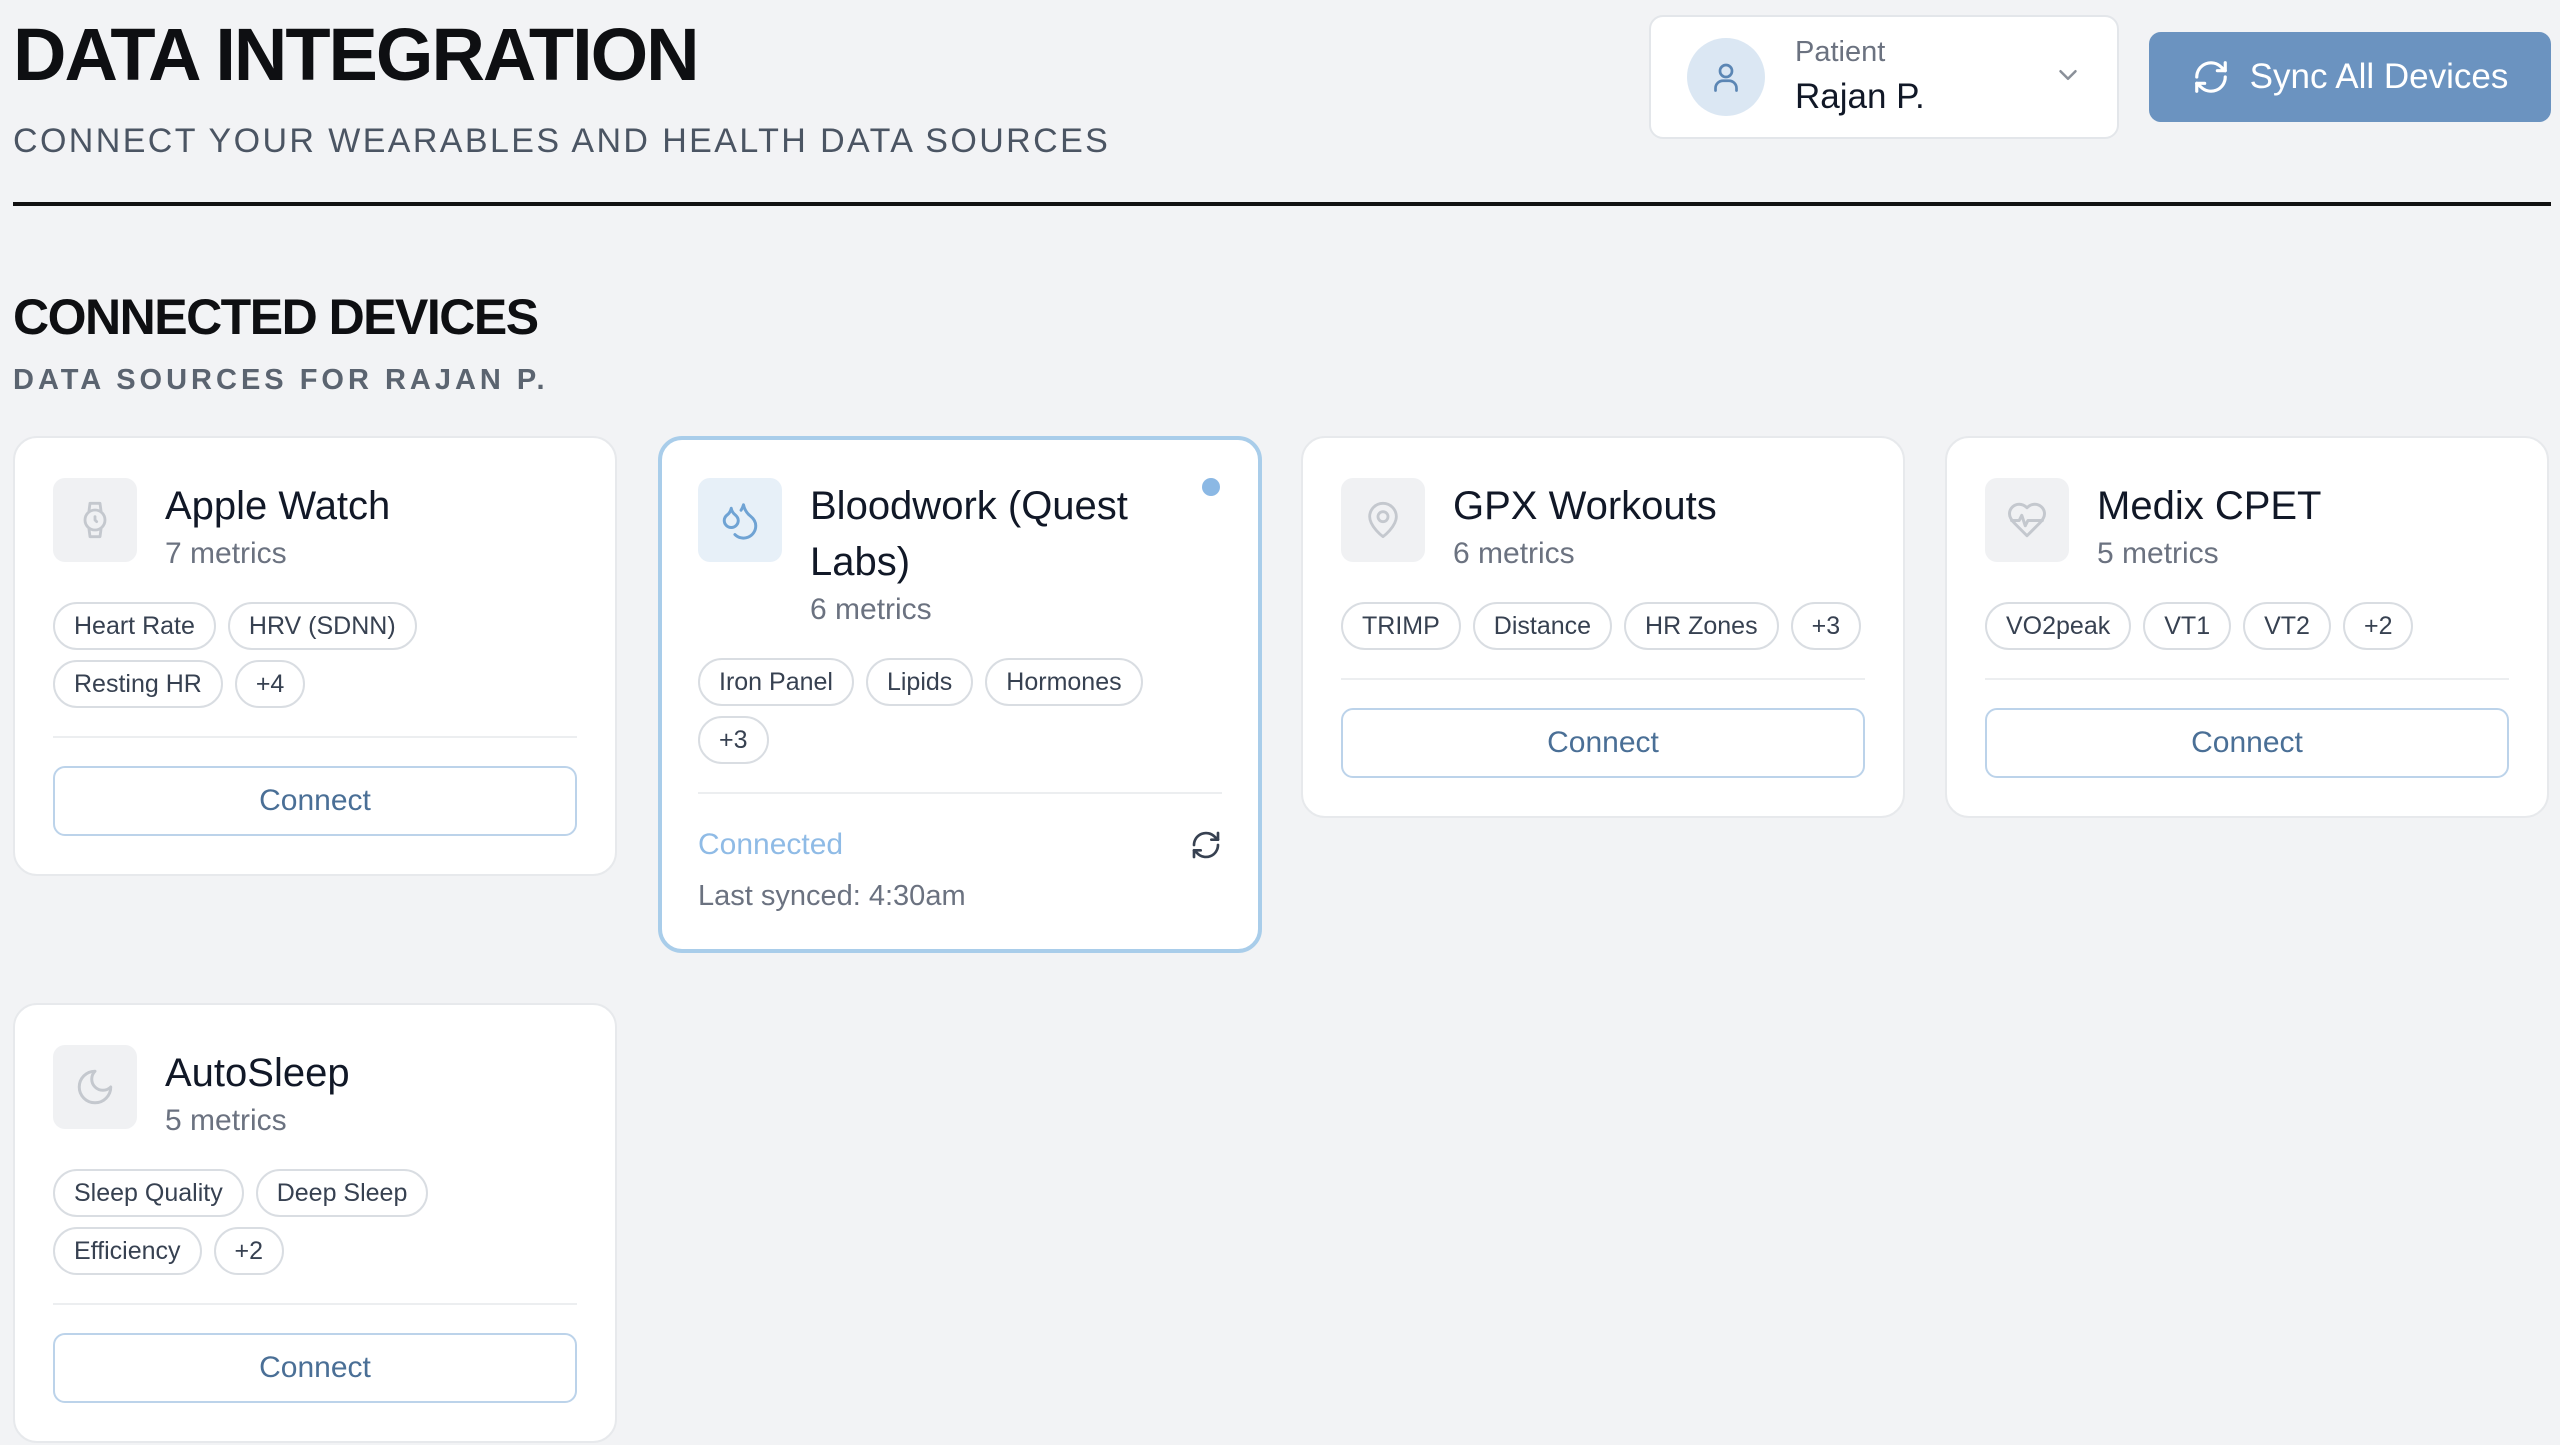  Describe the element at coordinates (1726, 77) in the screenshot. I see `user-icon` at that location.